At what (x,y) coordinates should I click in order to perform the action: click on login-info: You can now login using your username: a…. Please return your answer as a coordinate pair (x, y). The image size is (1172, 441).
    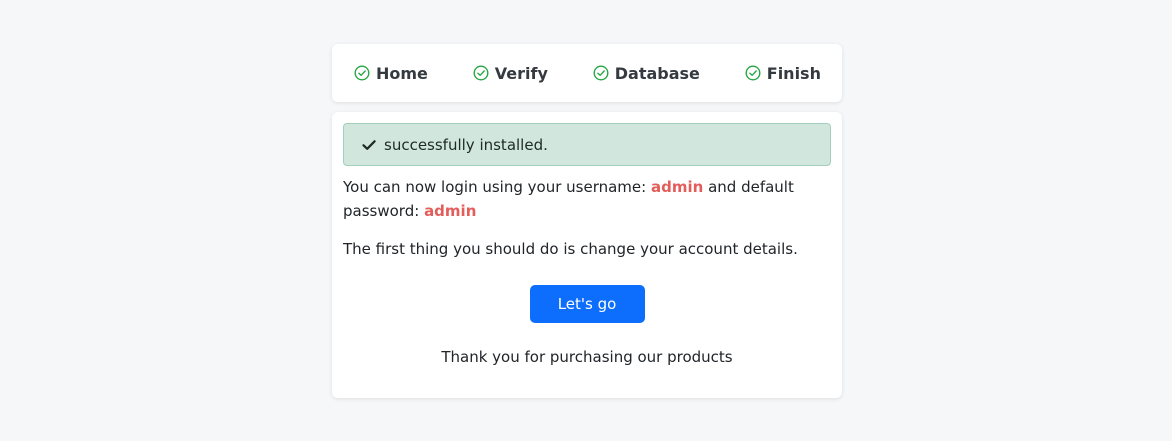
    Looking at the image, I should click on (587, 199).